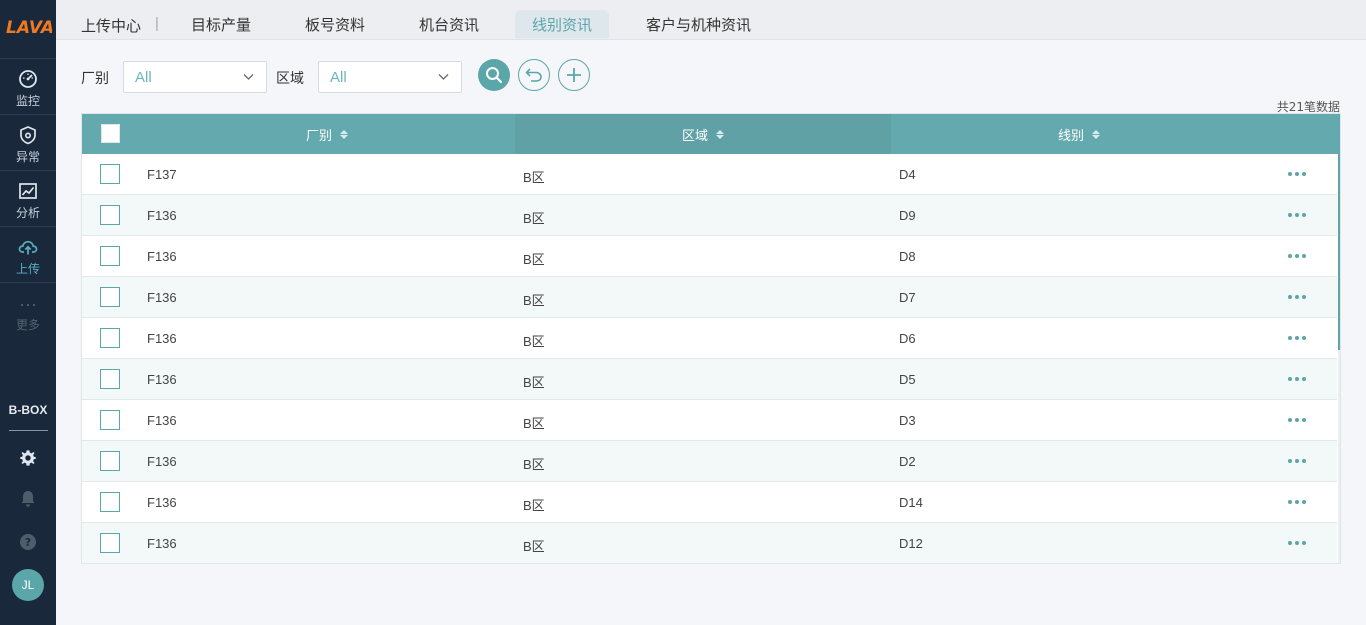  What do you see at coordinates (390, 77) in the screenshot?
I see `area-select: All` at bounding box center [390, 77].